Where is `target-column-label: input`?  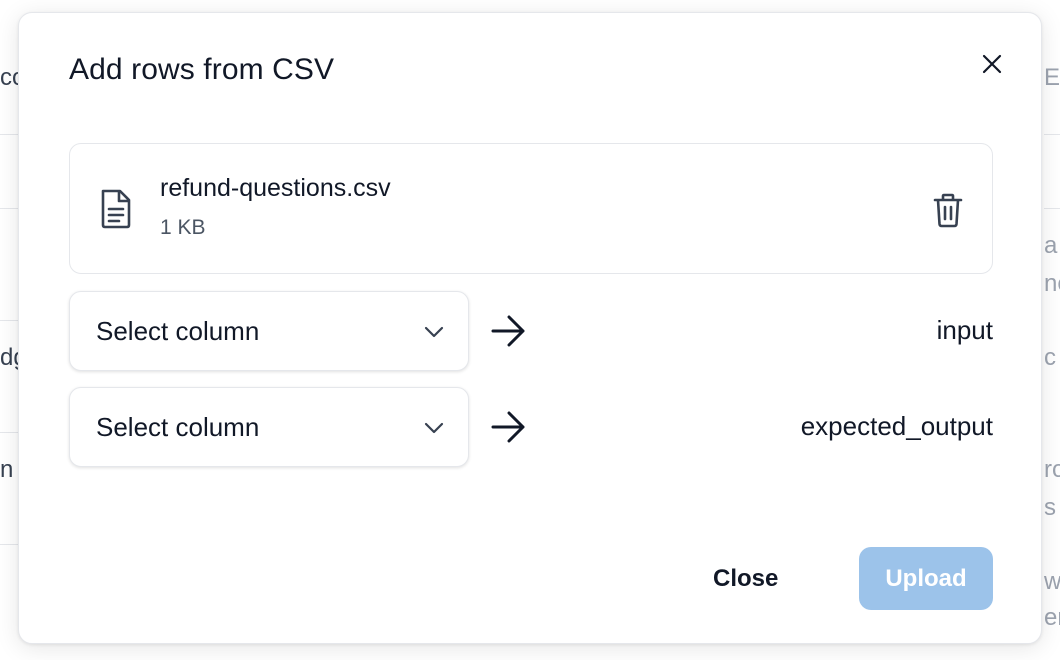 target-column-label: input is located at coordinates (964, 330).